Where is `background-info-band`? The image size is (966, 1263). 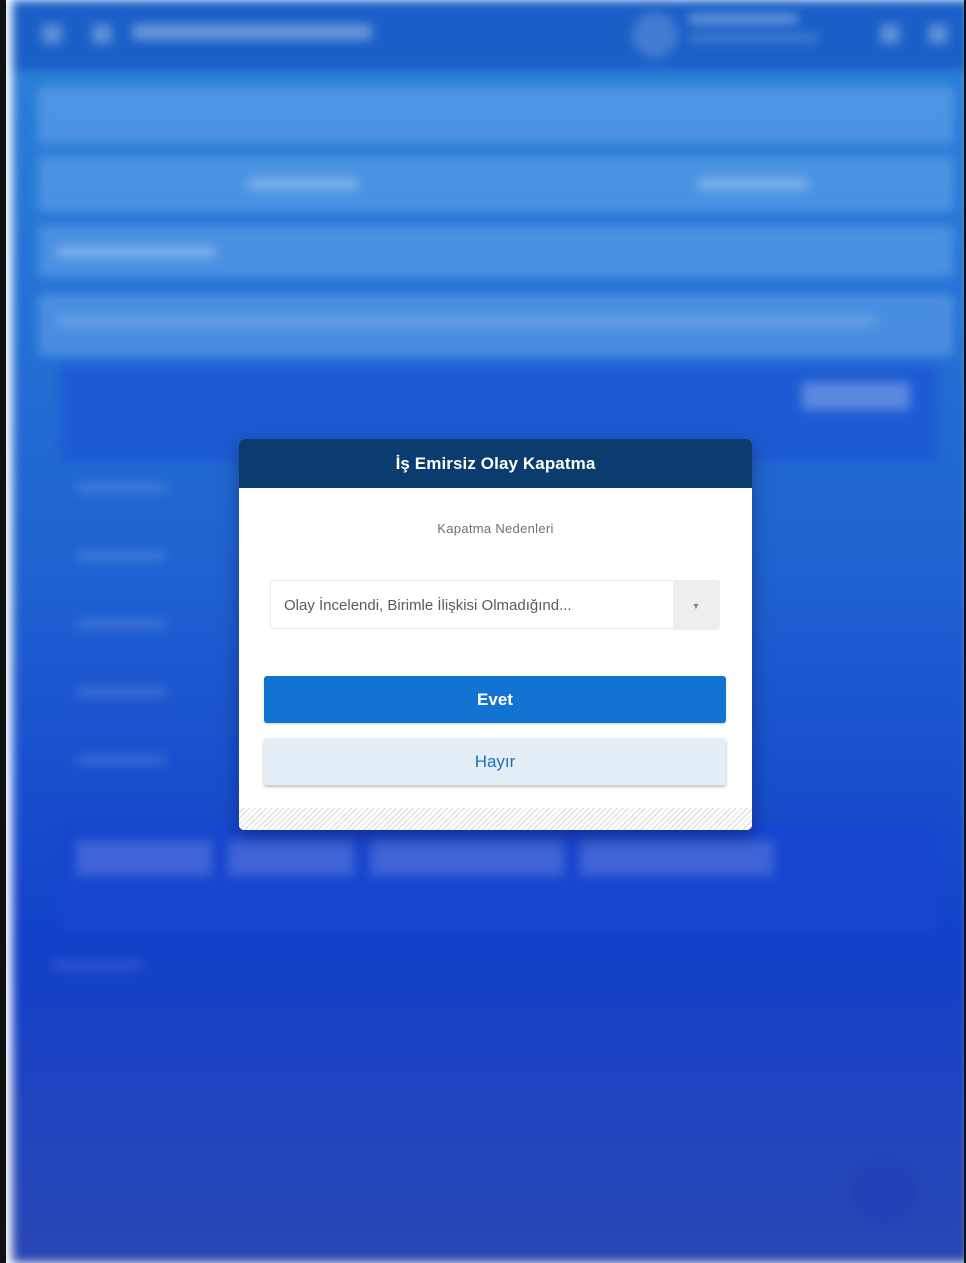
background-info-band is located at coordinates (496, 325).